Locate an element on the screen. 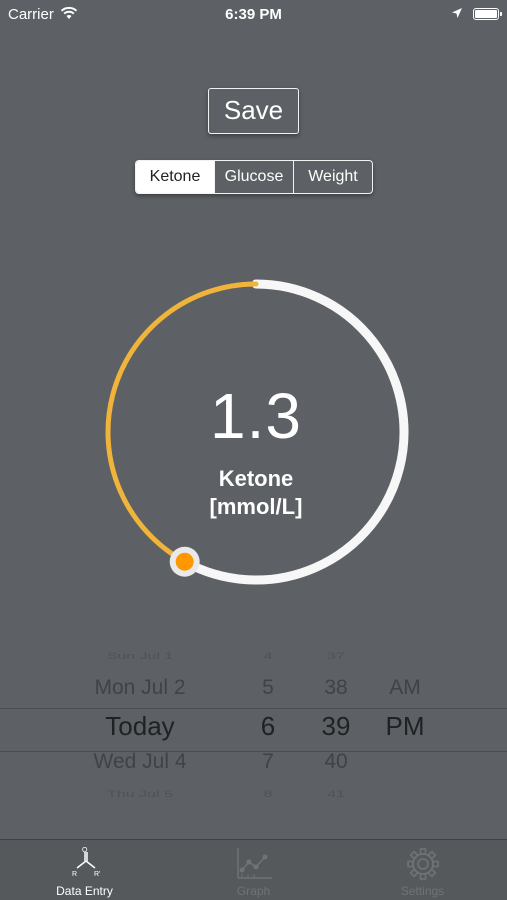  measurement-type-selector: Ketone Glucose Weight is located at coordinates (254, 177).